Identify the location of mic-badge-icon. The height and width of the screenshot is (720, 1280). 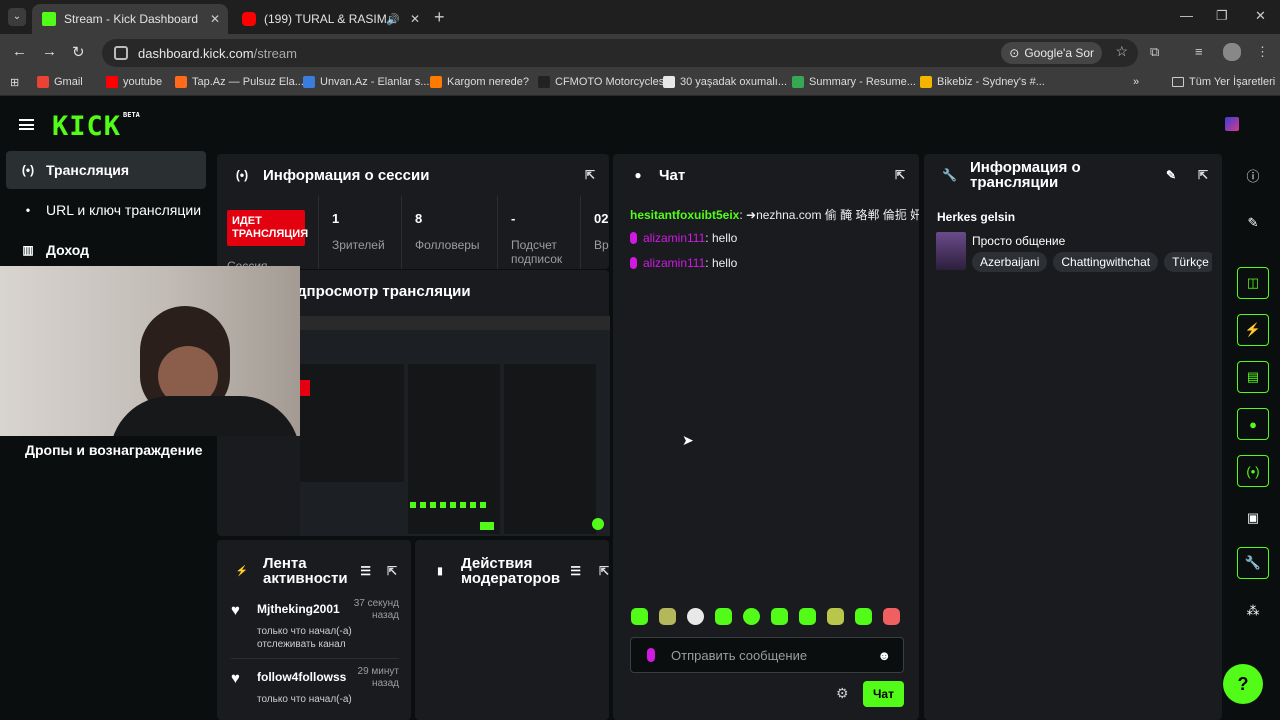
(633, 263).